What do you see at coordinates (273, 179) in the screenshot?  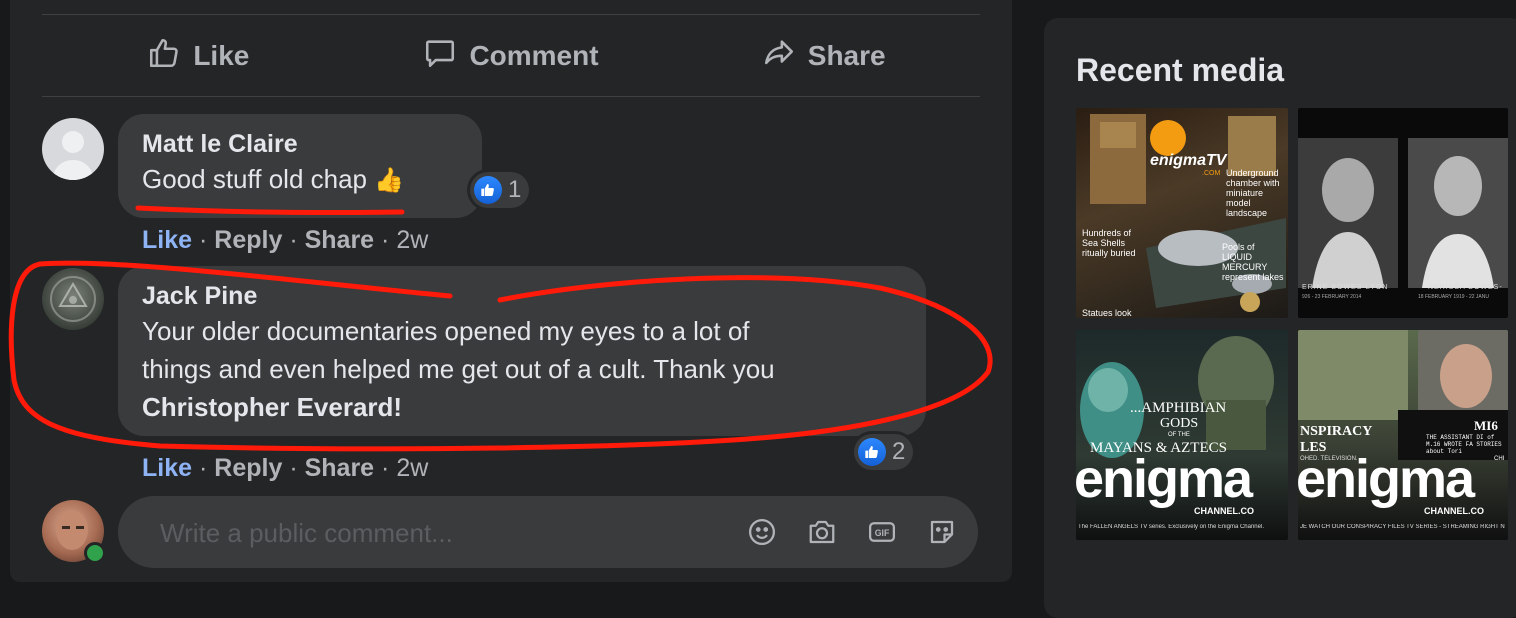 I see `comment-text: Good stuff old chap 👍` at bounding box center [273, 179].